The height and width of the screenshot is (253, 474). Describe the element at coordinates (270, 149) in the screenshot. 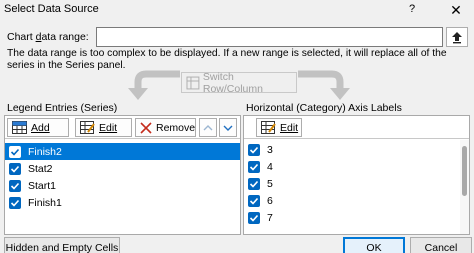

I see `axis-label-value: 3` at that location.